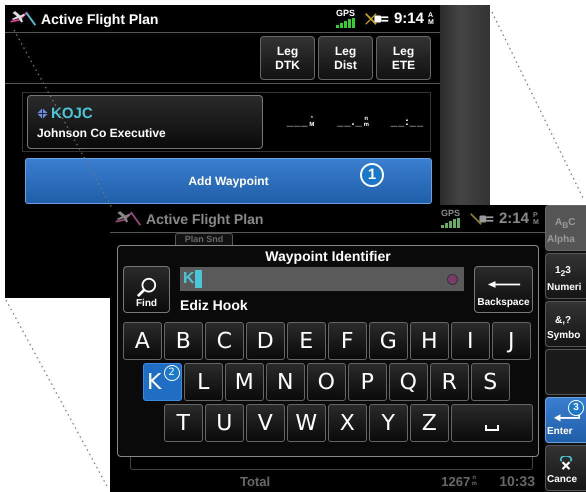  I want to click on letter-key: V, so click(265, 423).